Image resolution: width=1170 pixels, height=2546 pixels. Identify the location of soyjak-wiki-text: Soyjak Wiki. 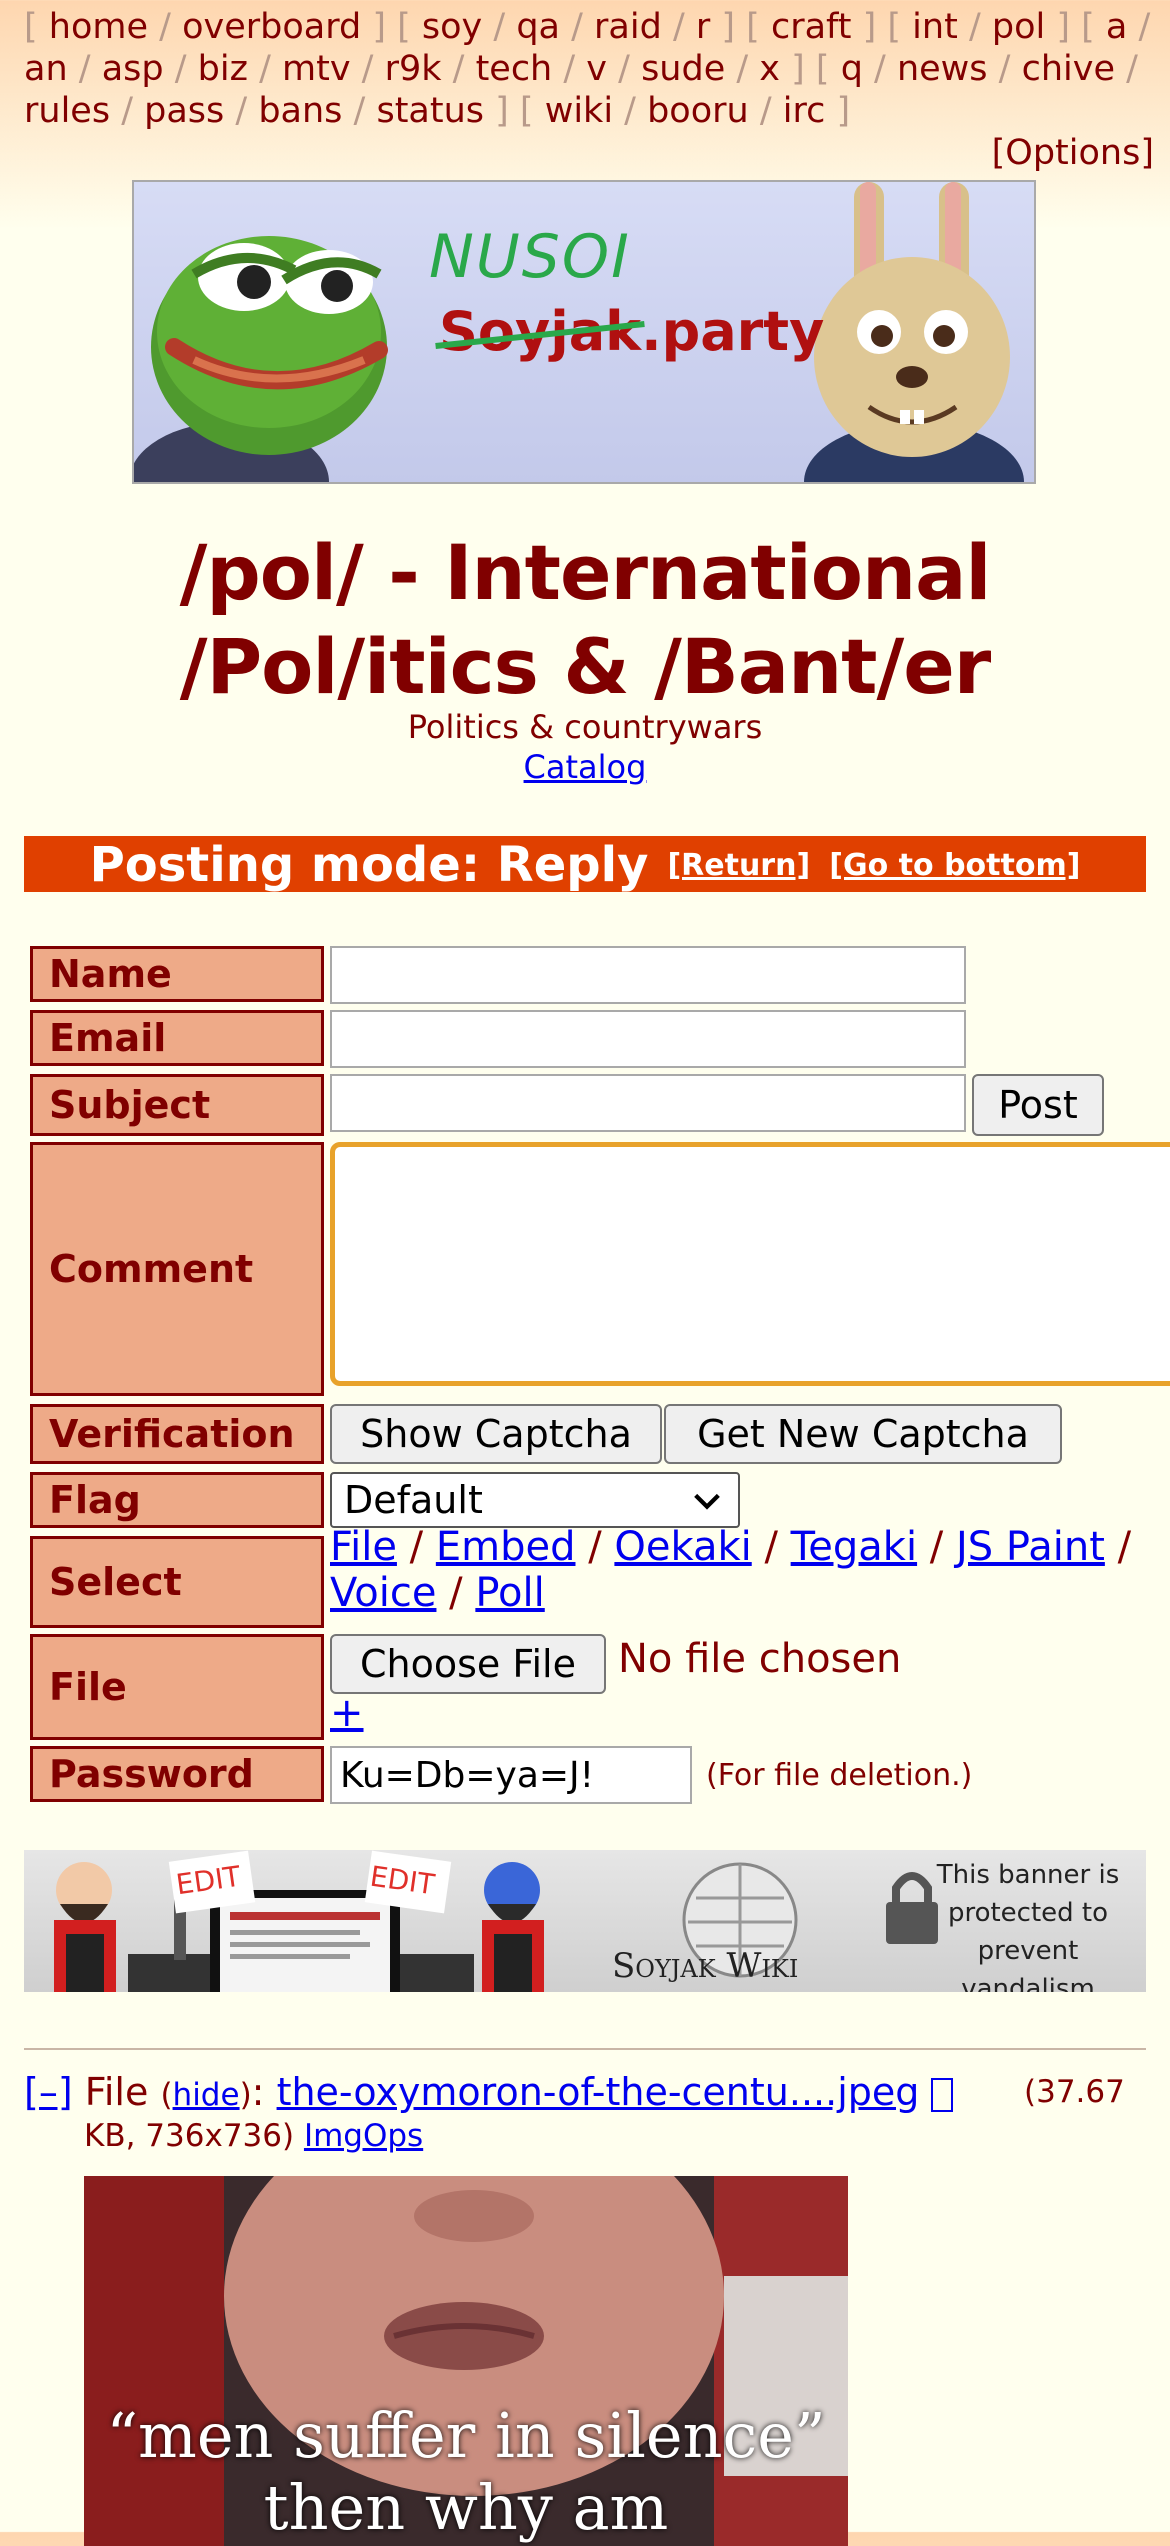
(705, 1966).